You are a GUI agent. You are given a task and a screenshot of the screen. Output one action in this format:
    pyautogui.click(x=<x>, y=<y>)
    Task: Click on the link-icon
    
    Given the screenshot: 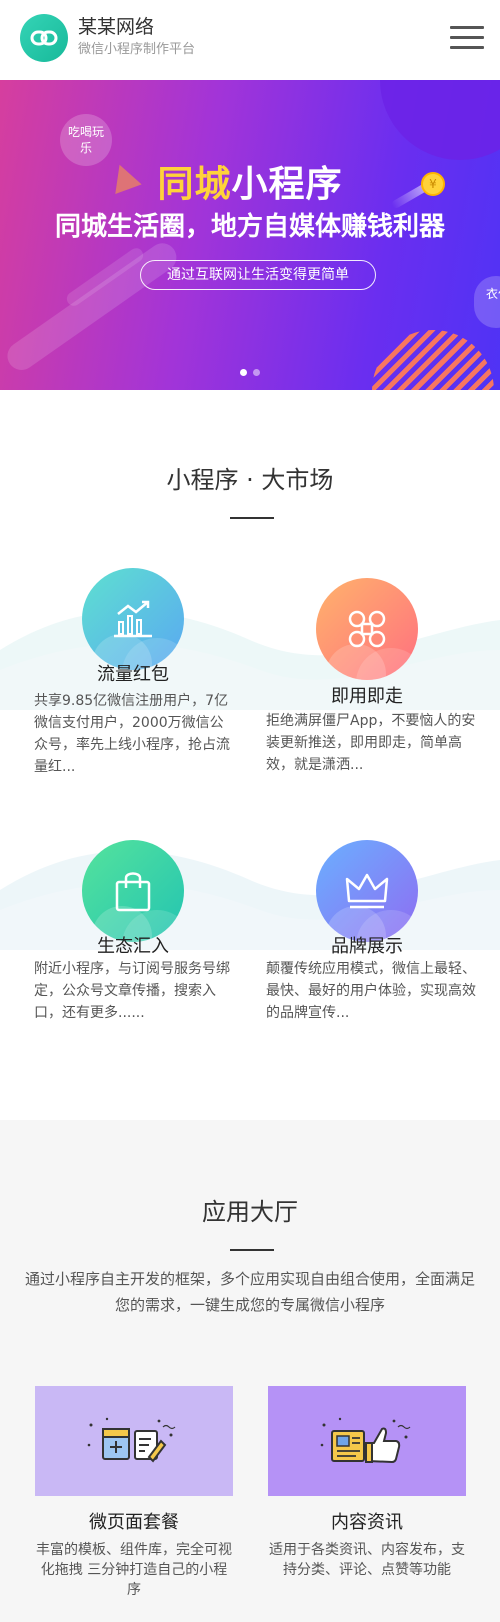 What is the action you would take?
    pyautogui.click(x=44, y=38)
    